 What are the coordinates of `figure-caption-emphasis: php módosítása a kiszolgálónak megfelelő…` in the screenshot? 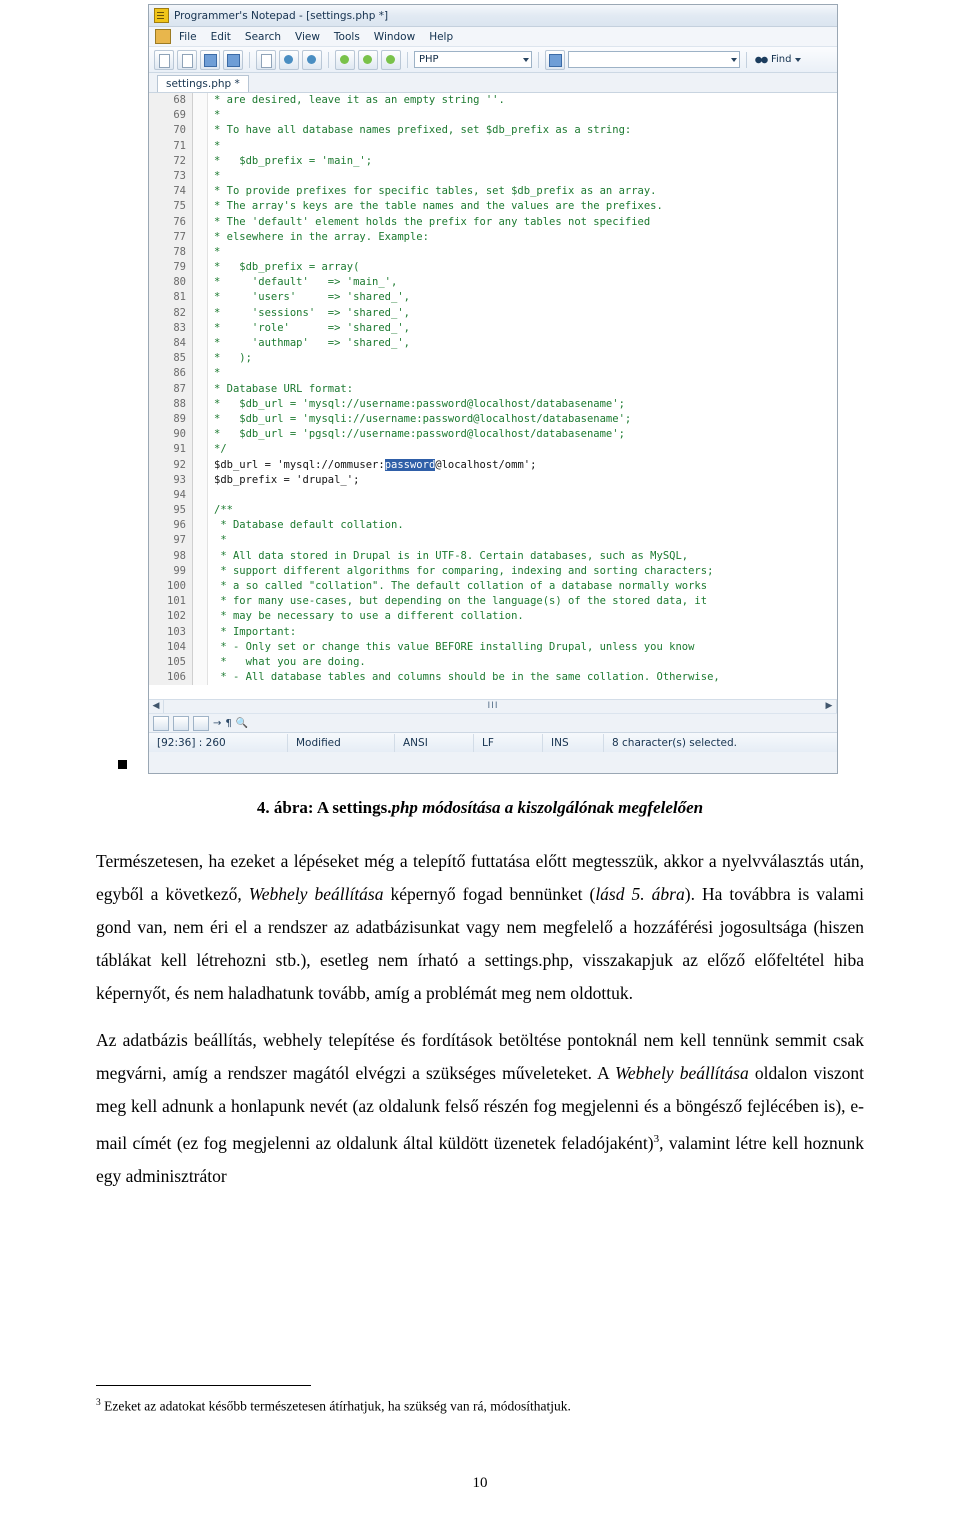 It's located at (547, 807).